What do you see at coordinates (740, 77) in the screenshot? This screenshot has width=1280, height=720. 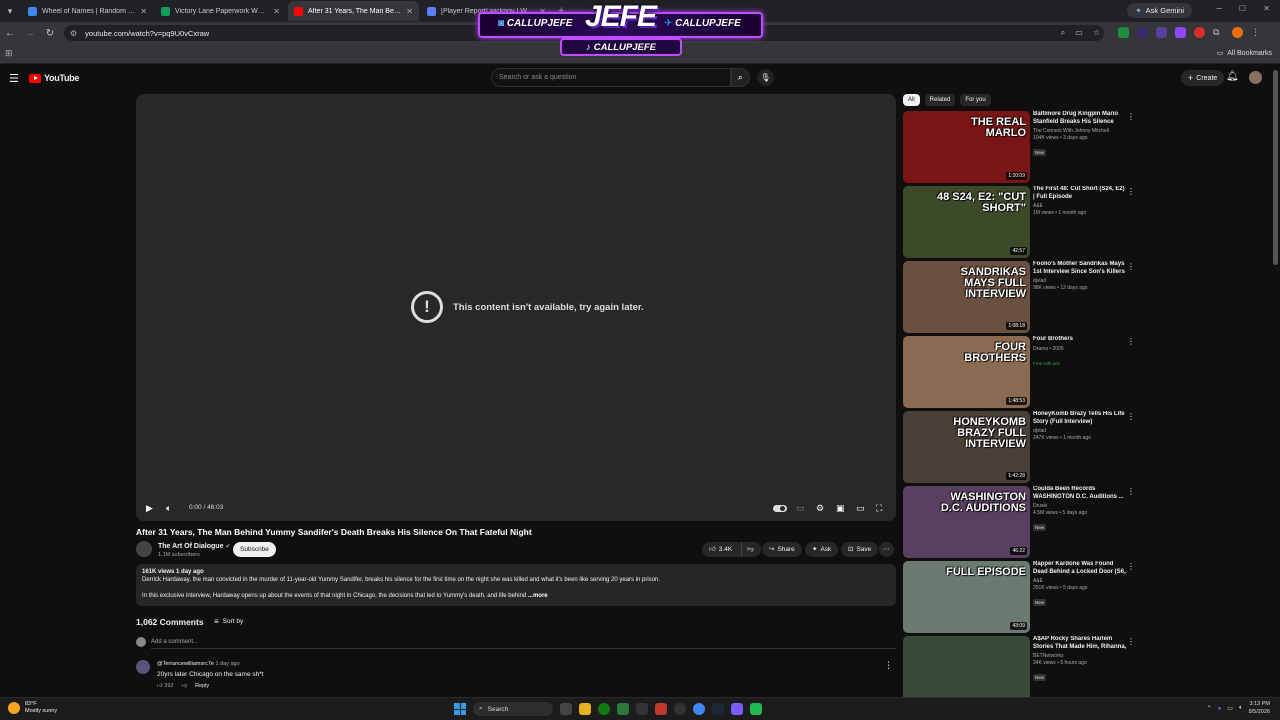 I see `search-button: ⌕` at bounding box center [740, 77].